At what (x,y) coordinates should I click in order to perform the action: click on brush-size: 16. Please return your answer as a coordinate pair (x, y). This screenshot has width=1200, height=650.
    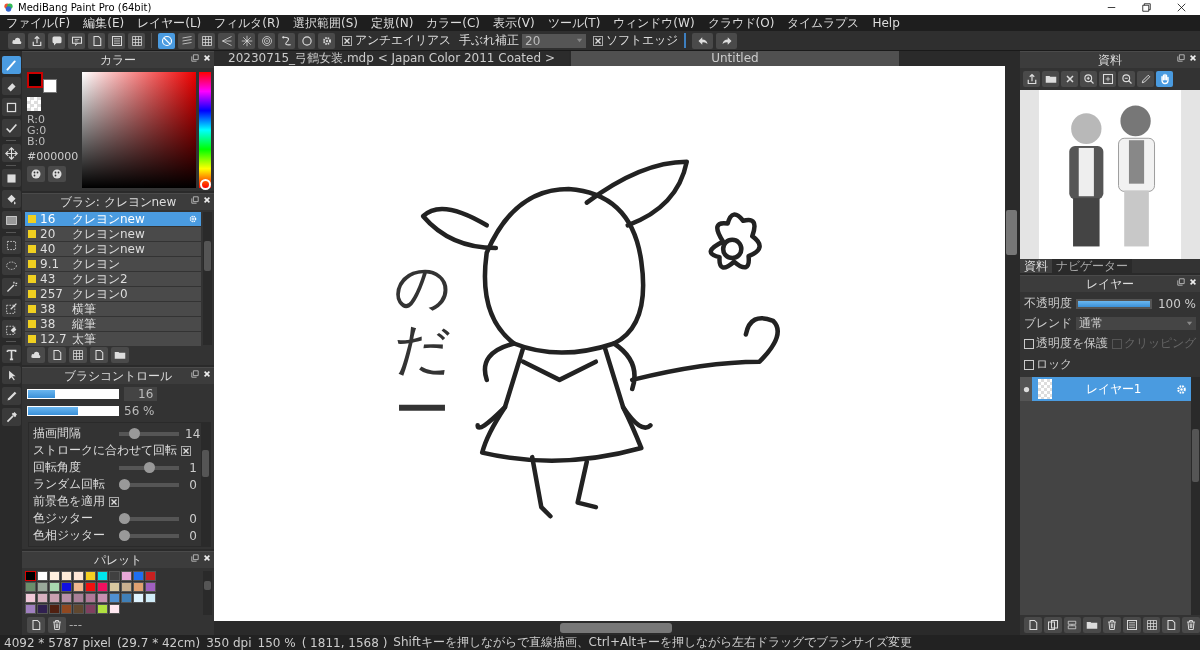
    Looking at the image, I should click on (48, 219).